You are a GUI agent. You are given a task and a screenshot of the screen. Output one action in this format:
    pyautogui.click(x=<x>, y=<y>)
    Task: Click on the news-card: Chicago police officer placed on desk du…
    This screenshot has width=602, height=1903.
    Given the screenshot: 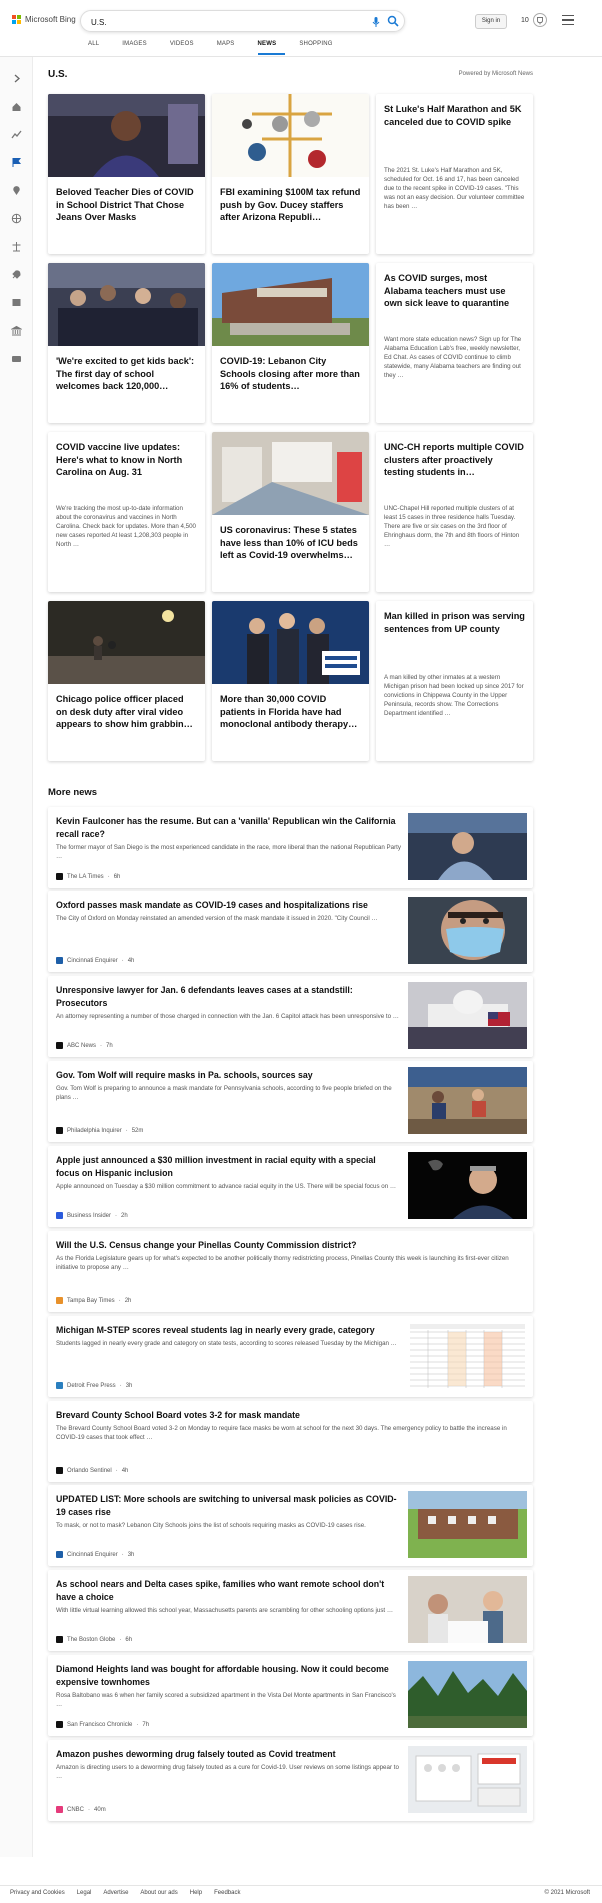 What is the action you would take?
    pyautogui.click(x=126, y=681)
    